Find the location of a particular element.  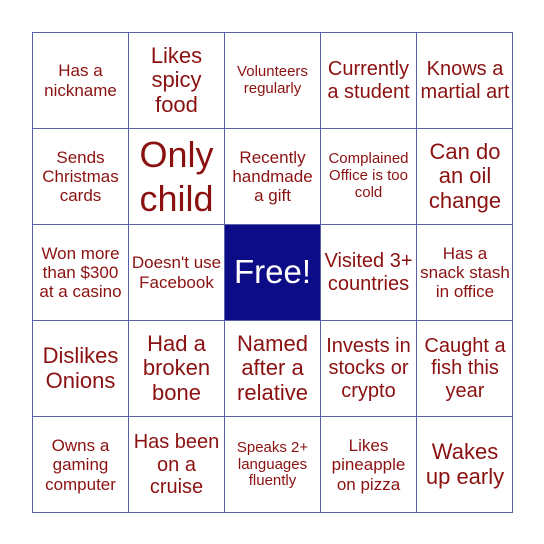

bingo-cell-label: Dislikes Onions is located at coordinates (80, 367).